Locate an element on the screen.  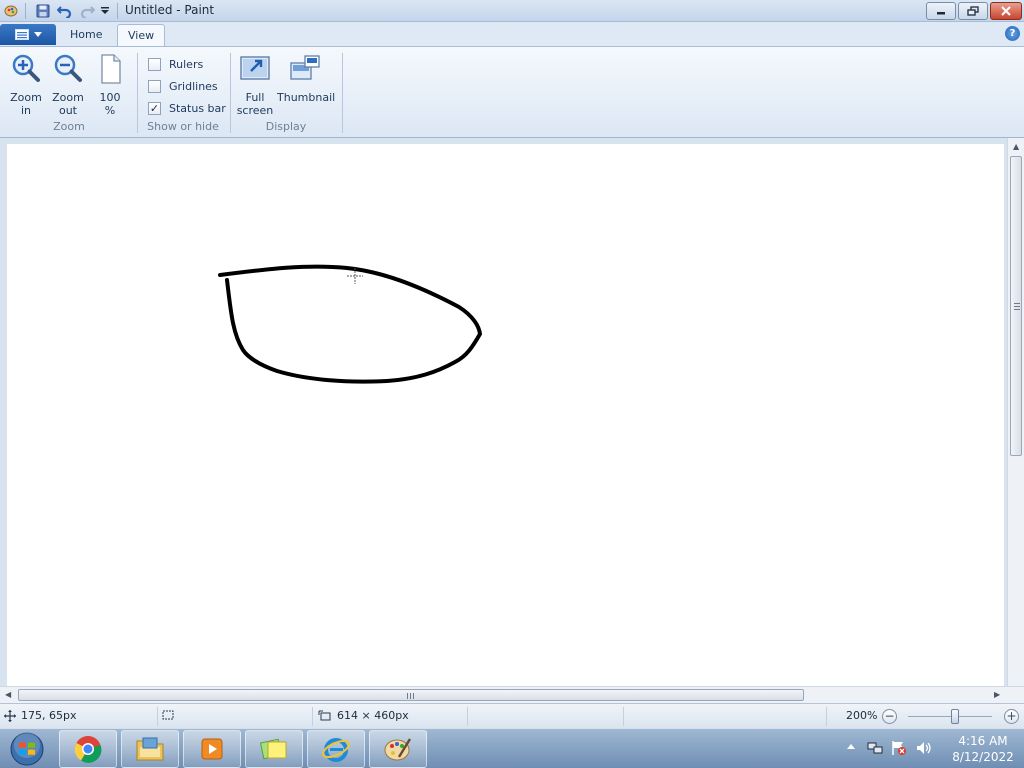
minimize-button is located at coordinates (941, 11).